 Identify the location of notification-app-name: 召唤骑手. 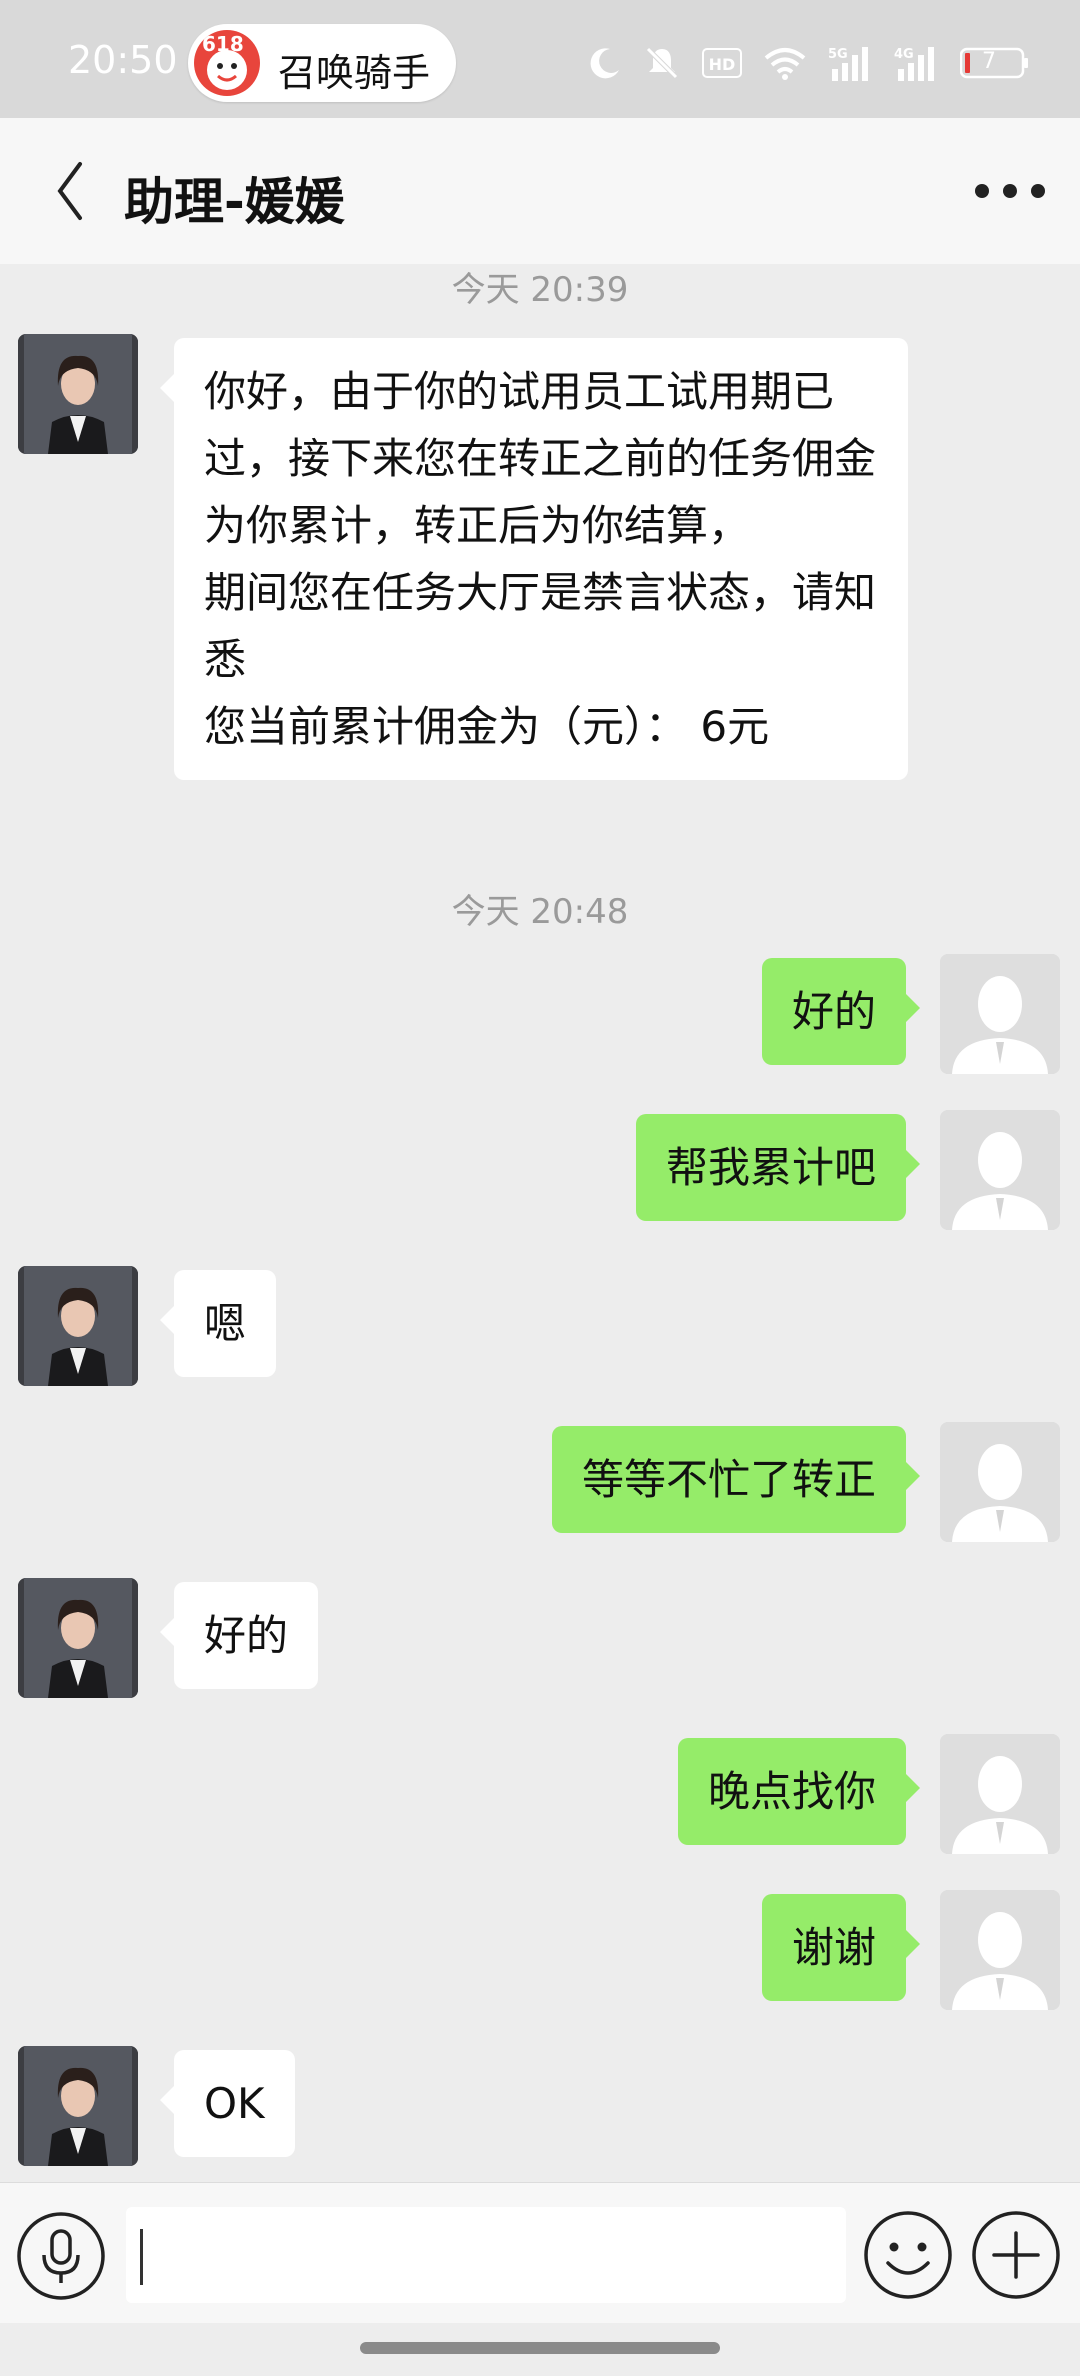
(354, 73).